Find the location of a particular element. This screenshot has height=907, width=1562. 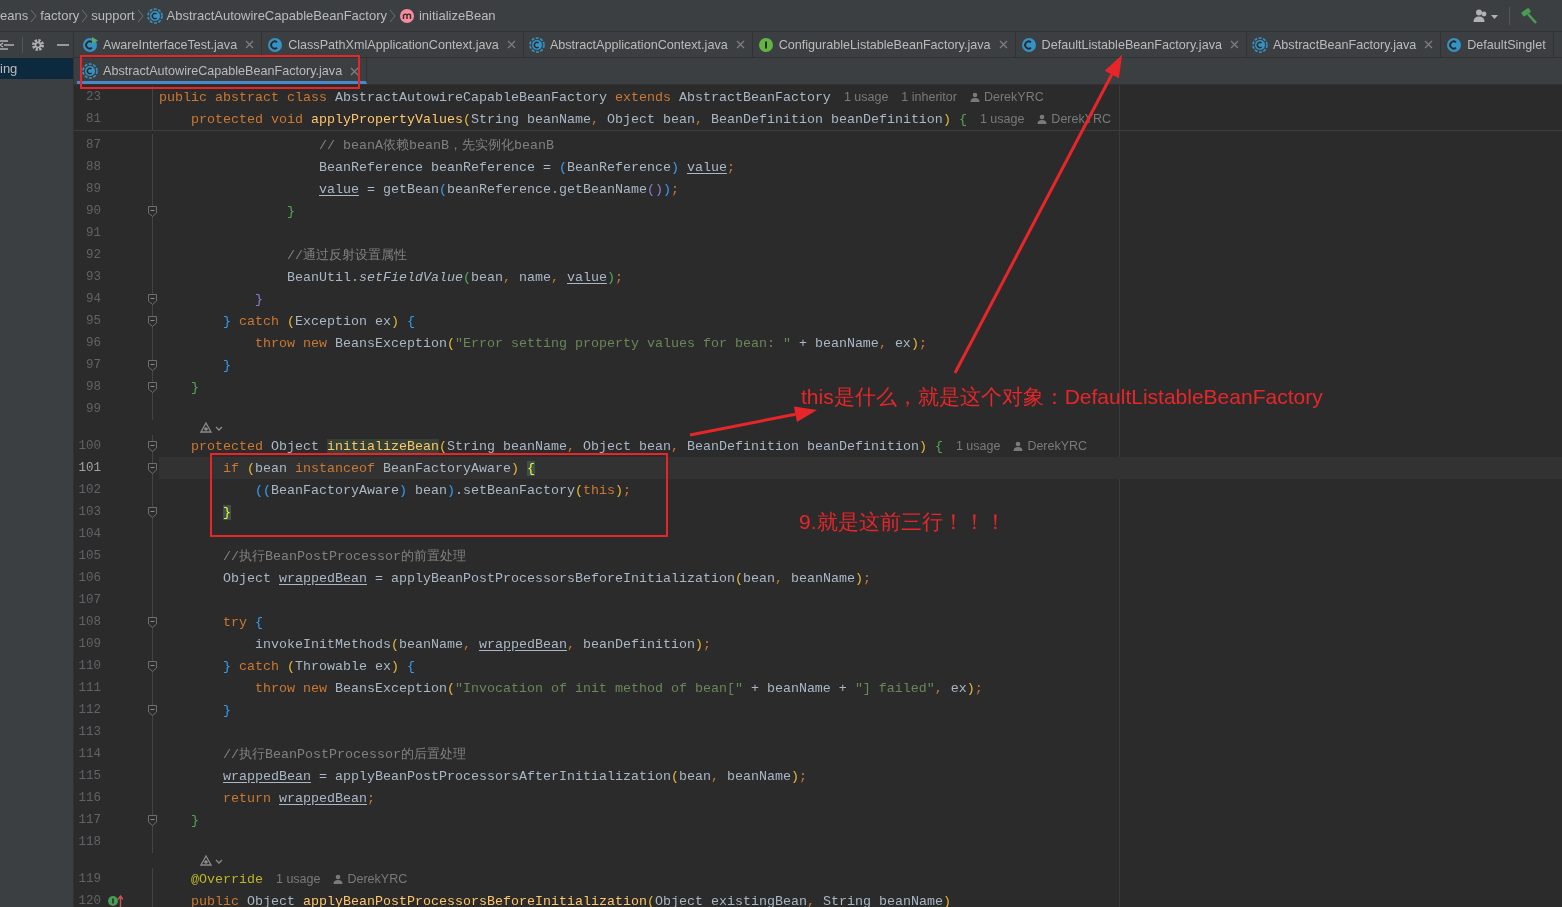

line-number: 108 is located at coordinates (89, 622).